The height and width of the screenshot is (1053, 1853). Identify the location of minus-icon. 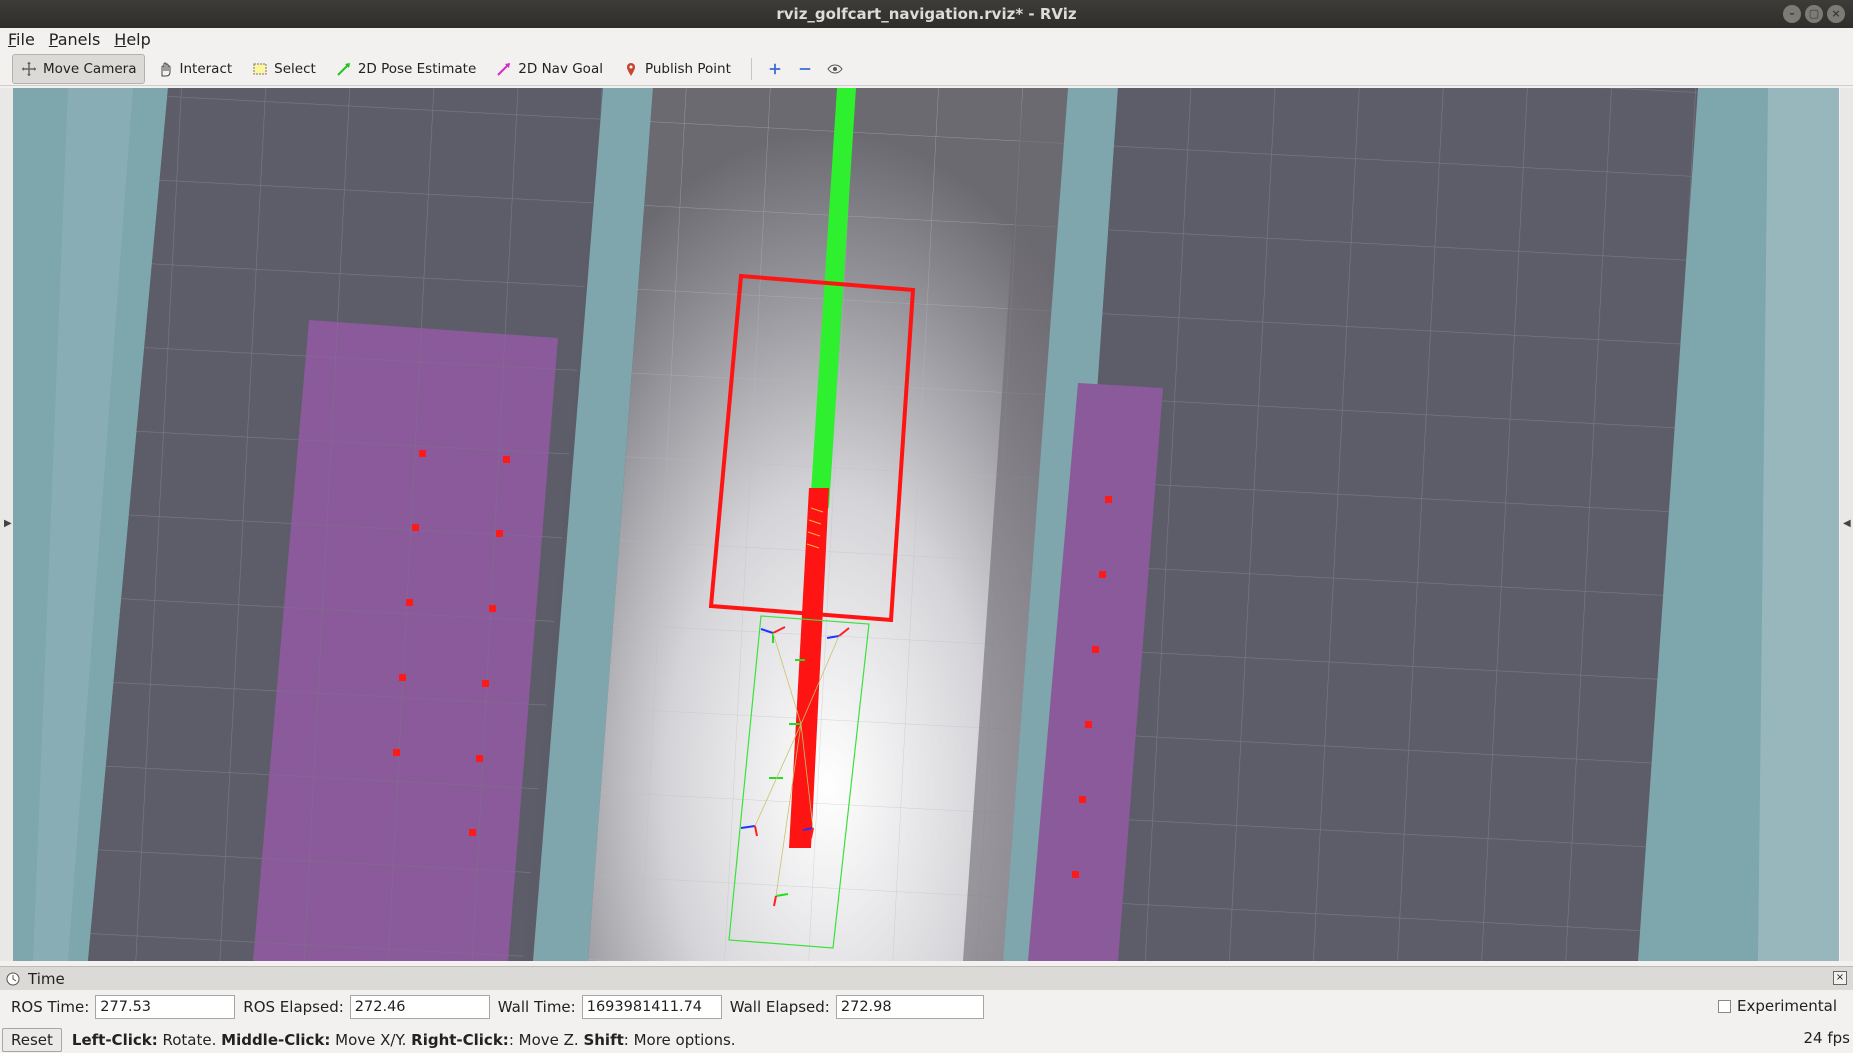
(805, 68).